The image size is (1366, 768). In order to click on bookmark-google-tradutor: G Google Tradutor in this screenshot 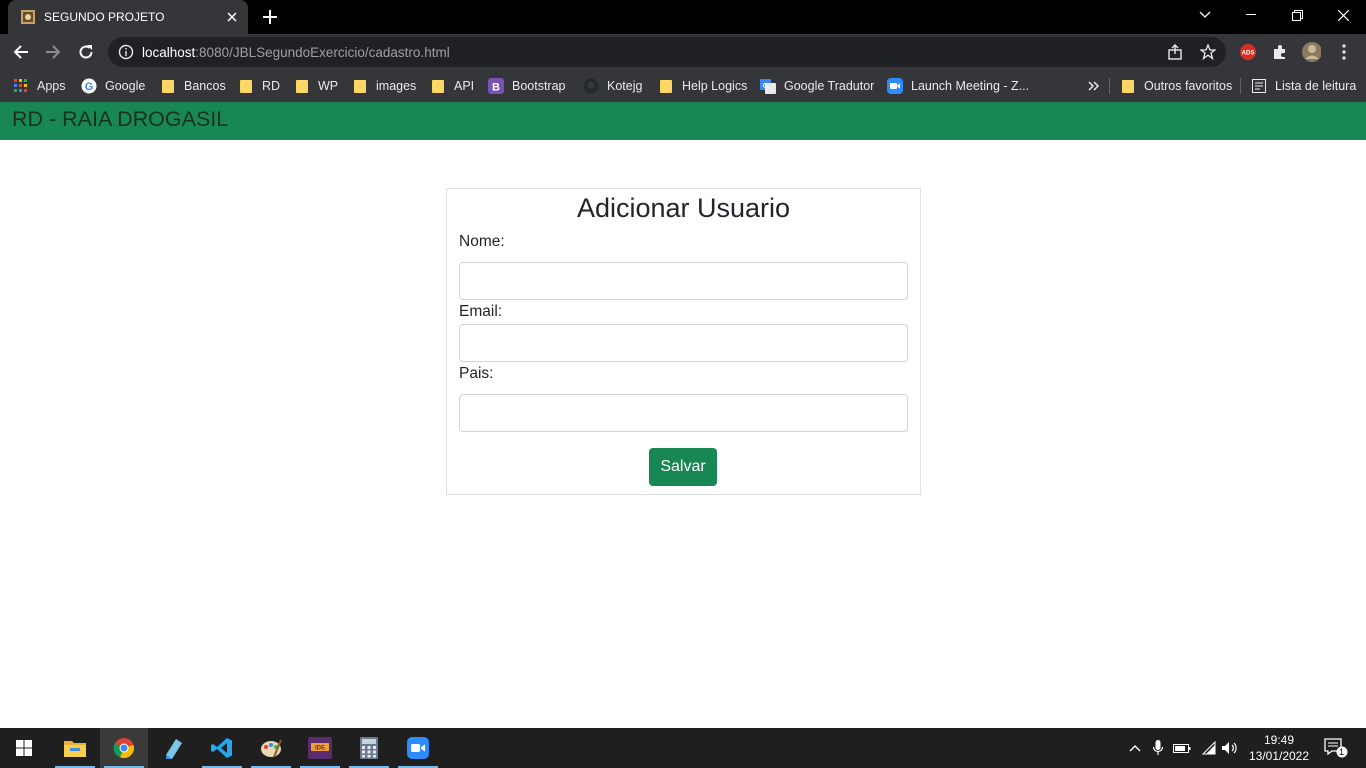, I will do `click(817, 86)`.